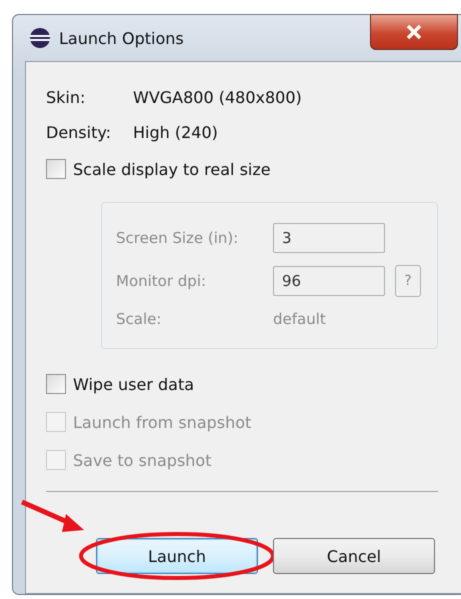 Image resolution: width=461 pixels, height=599 pixels. Describe the element at coordinates (300, 319) in the screenshot. I see `scale-value: default` at that location.